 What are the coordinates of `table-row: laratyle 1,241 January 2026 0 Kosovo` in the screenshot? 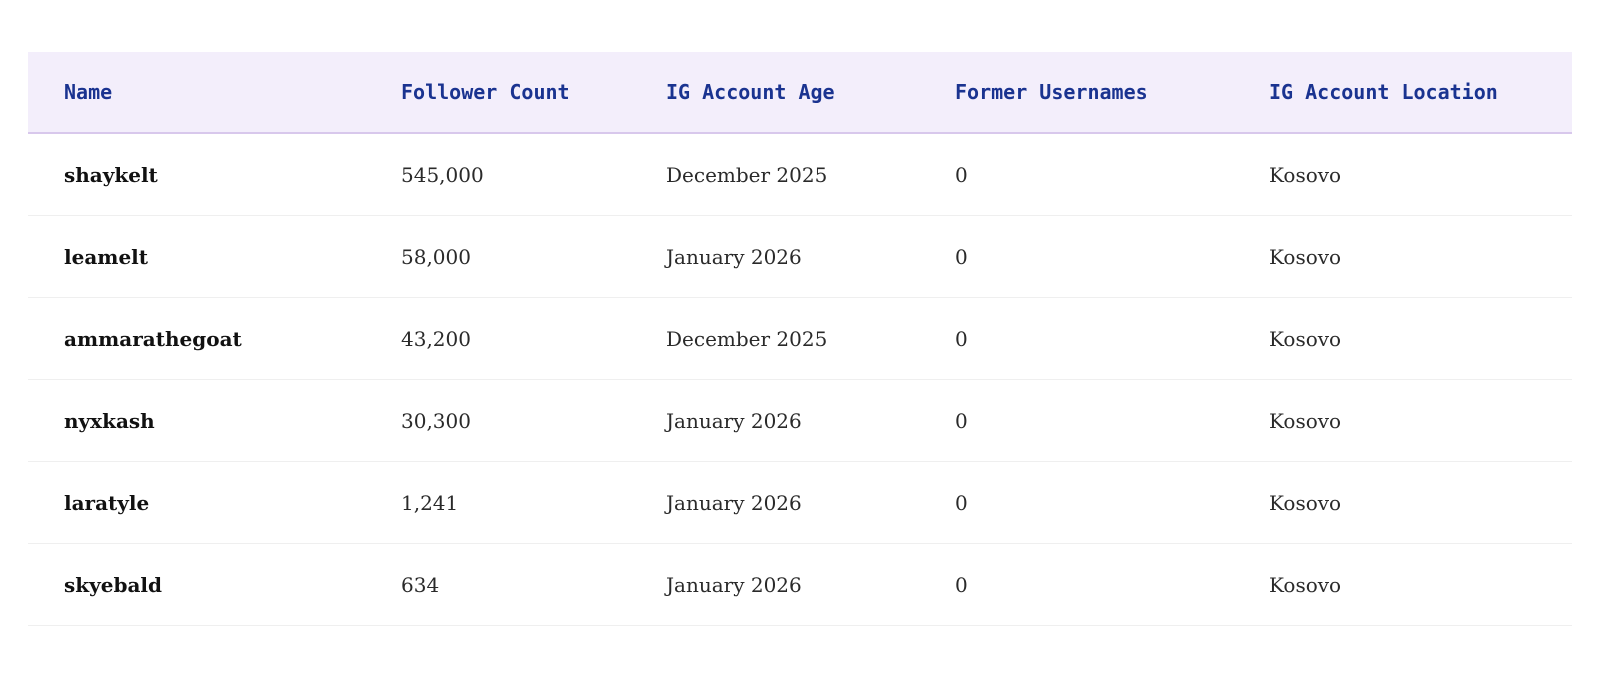 It's located at (800, 502).